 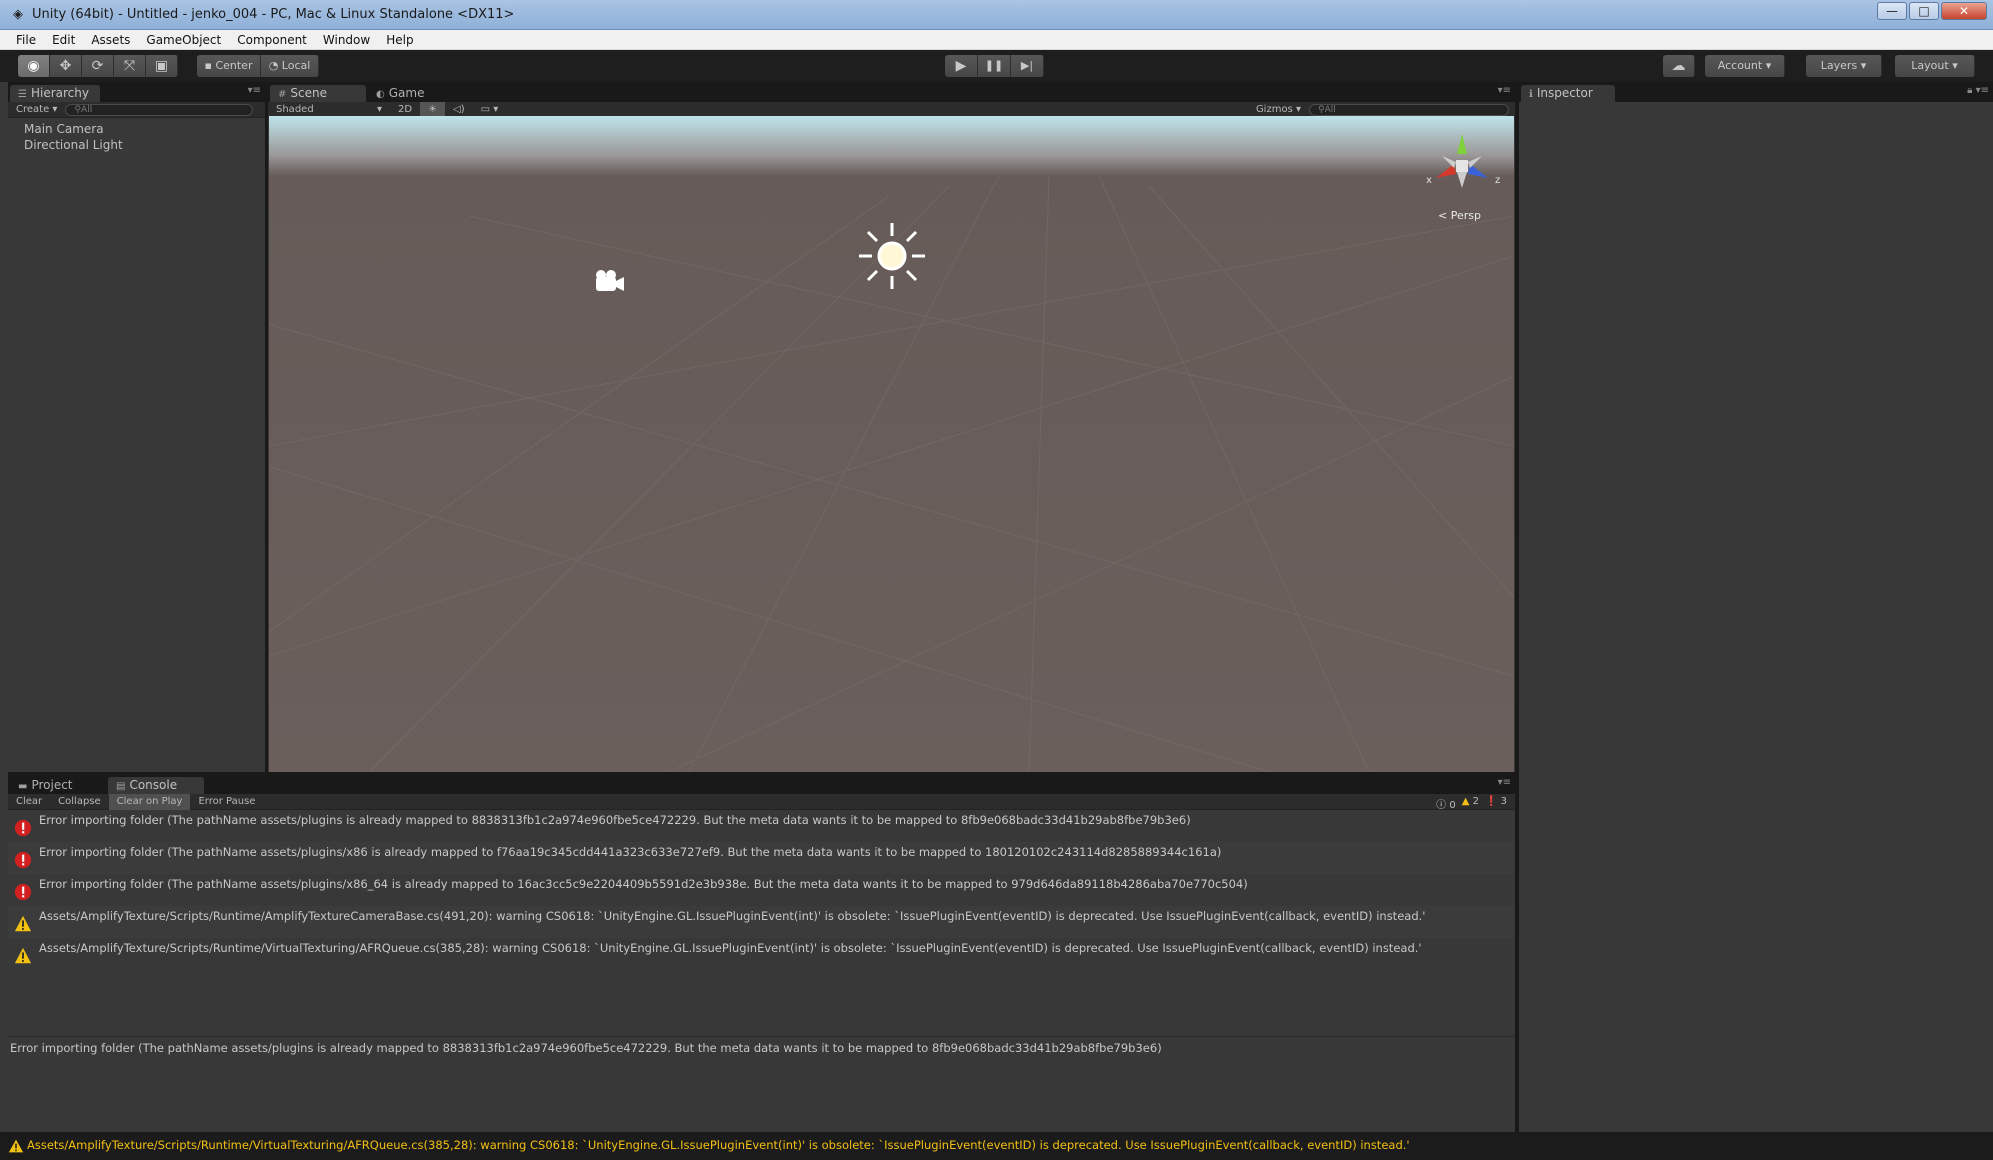 What do you see at coordinates (26, 40) in the screenshot?
I see `menu-file: File` at bounding box center [26, 40].